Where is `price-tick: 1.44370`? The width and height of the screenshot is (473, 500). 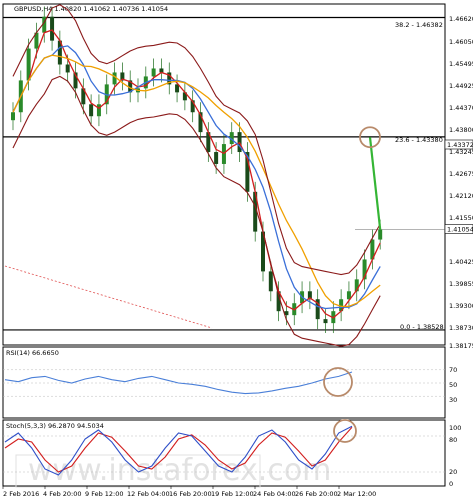
price-tick: 1.44370 is located at coordinates (461, 108).